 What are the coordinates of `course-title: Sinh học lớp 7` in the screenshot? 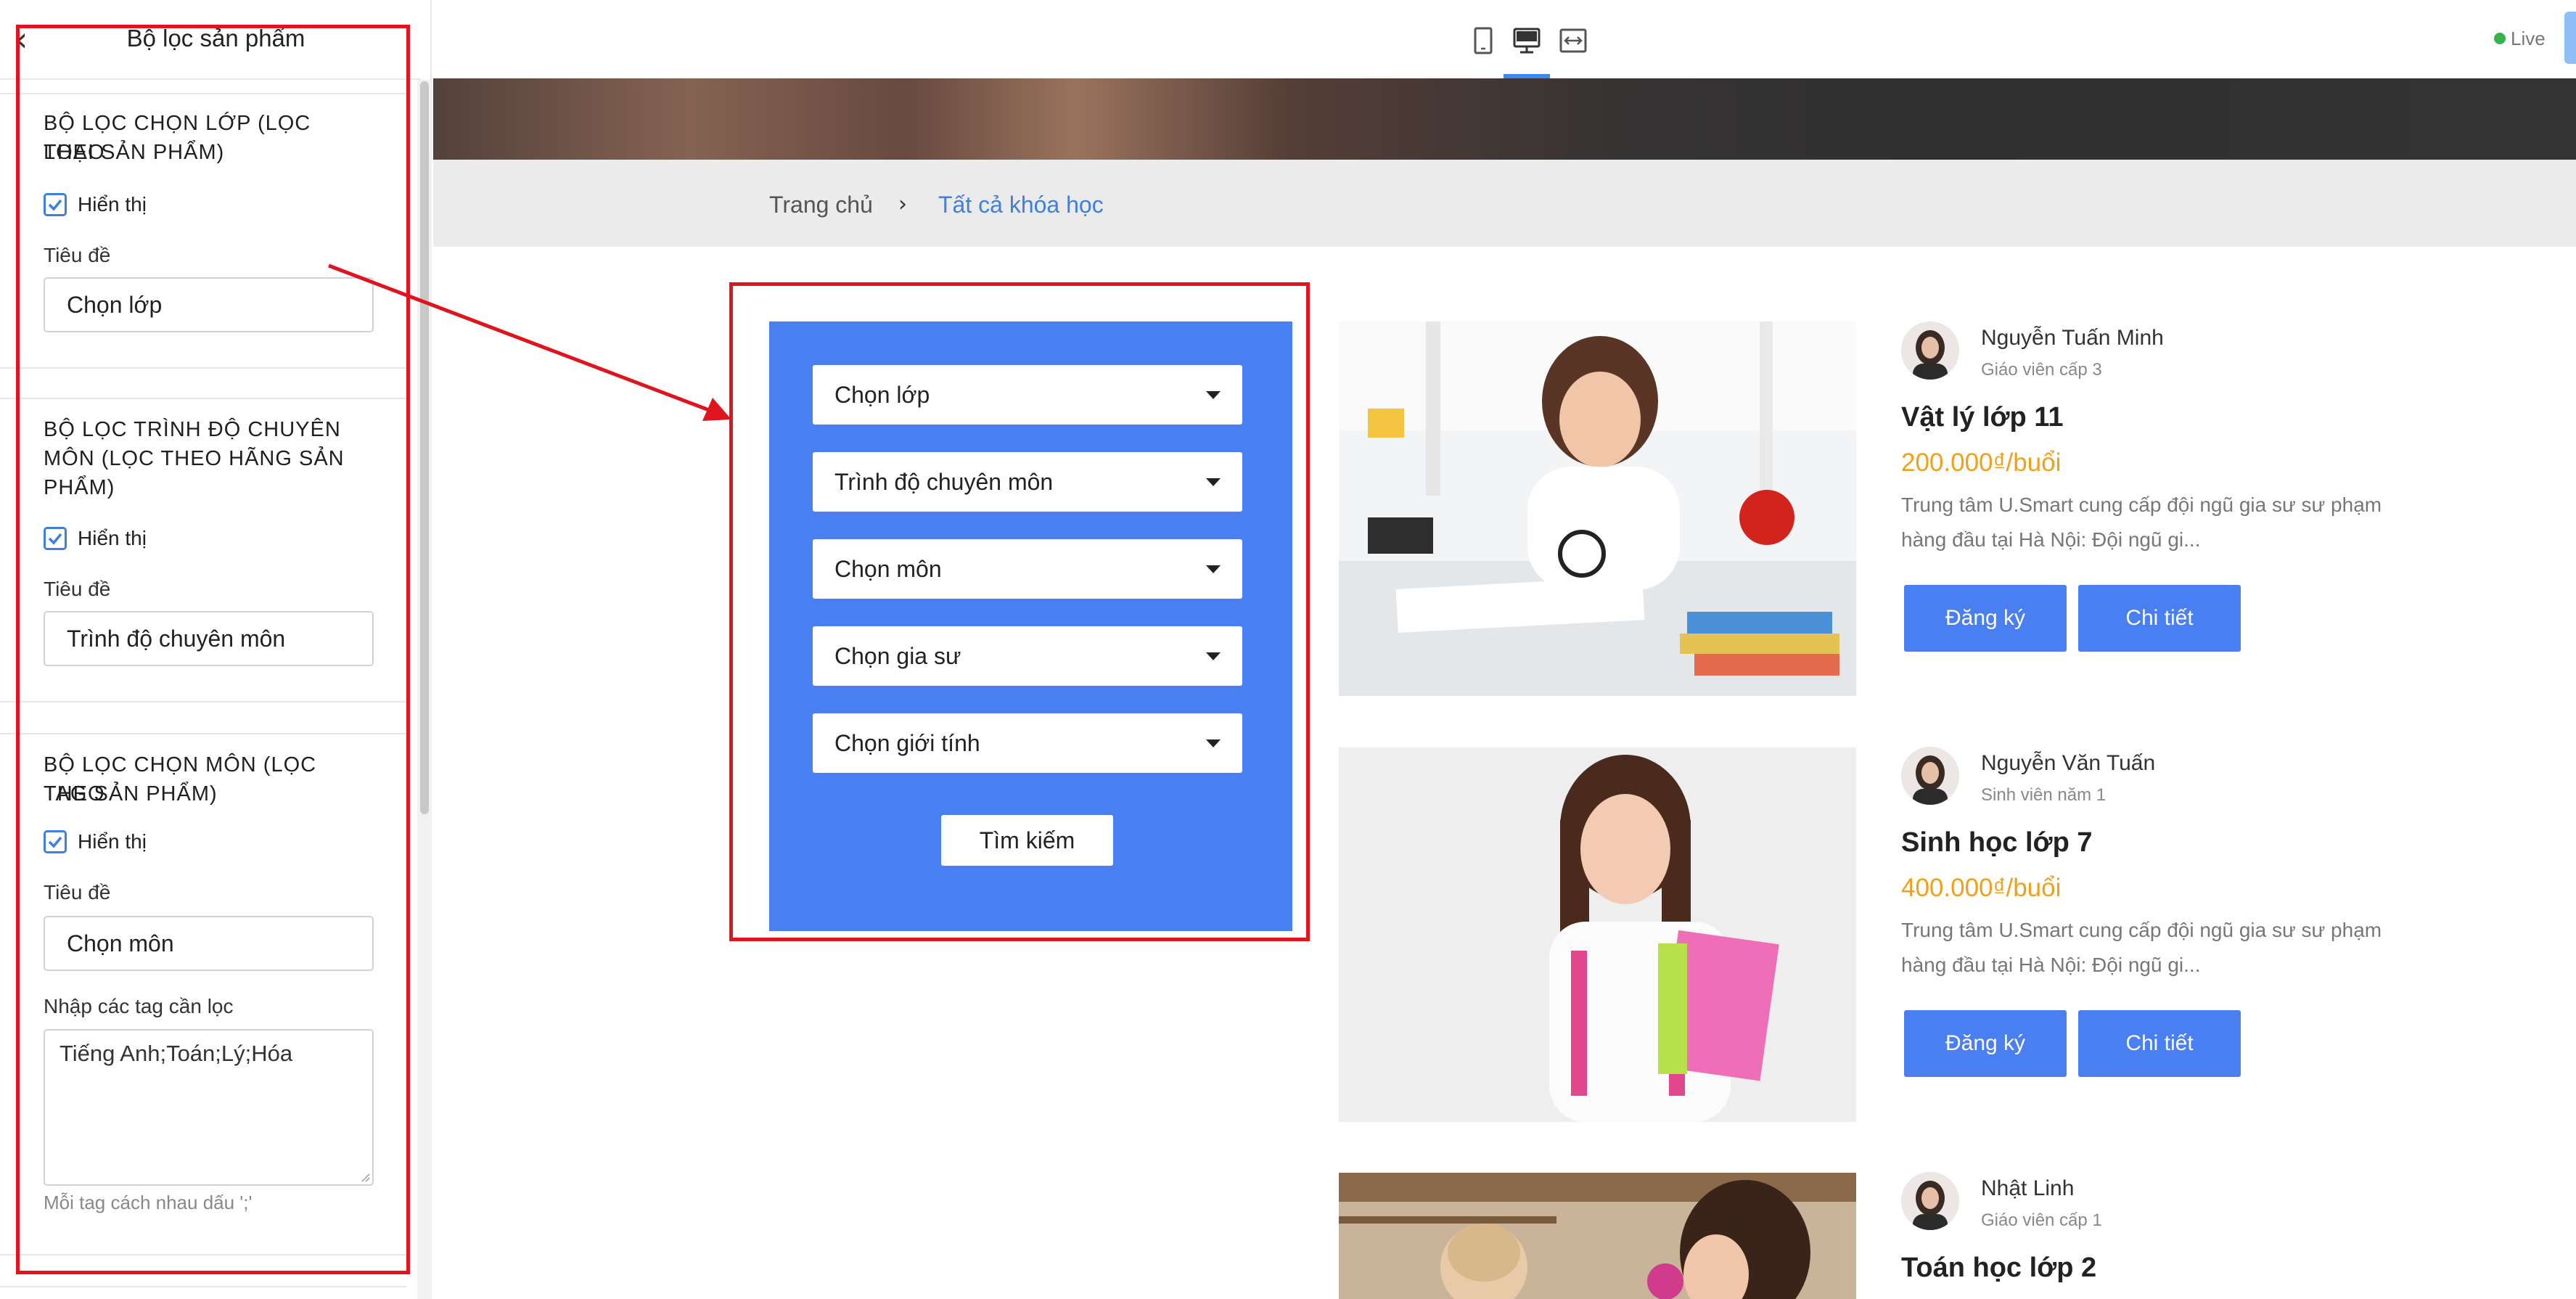 It's located at (1996, 843).